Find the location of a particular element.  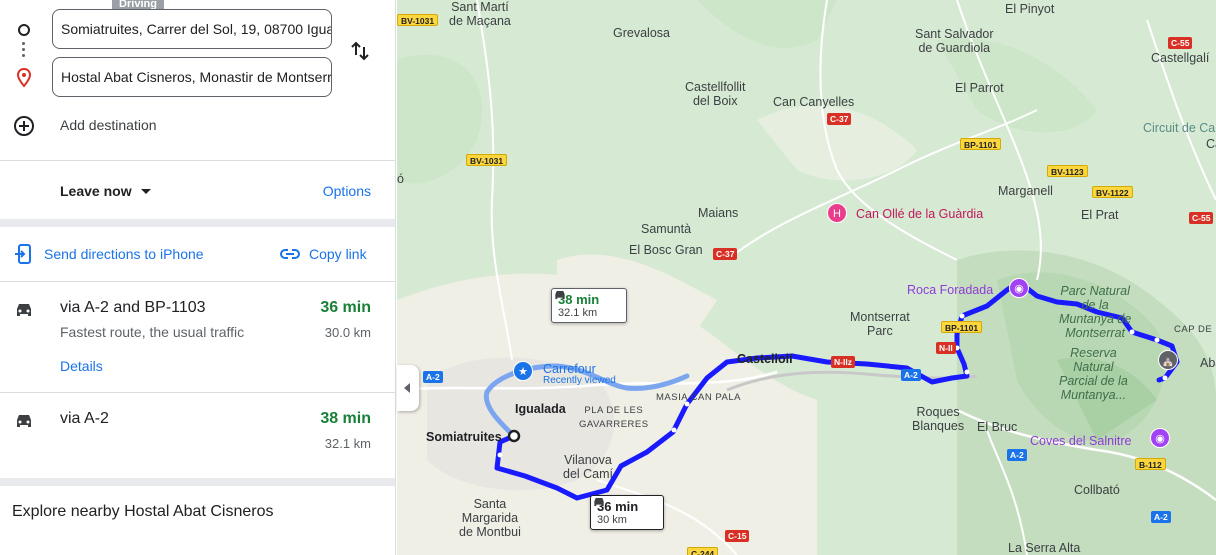

collapse-panel-button is located at coordinates (408, 388).